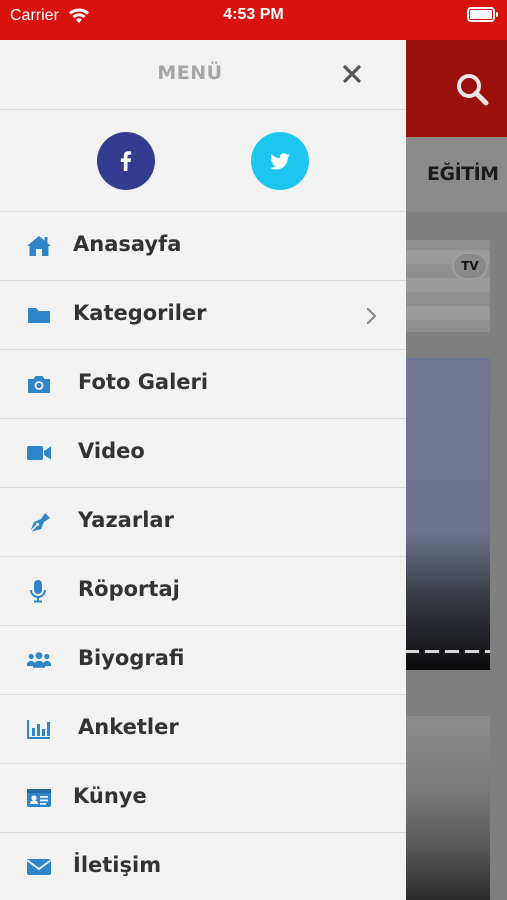 Image resolution: width=507 pixels, height=900 pixels. Describe the element at coordinates (39, 867) in the screenshot. I see `envelope-icon` at that location.